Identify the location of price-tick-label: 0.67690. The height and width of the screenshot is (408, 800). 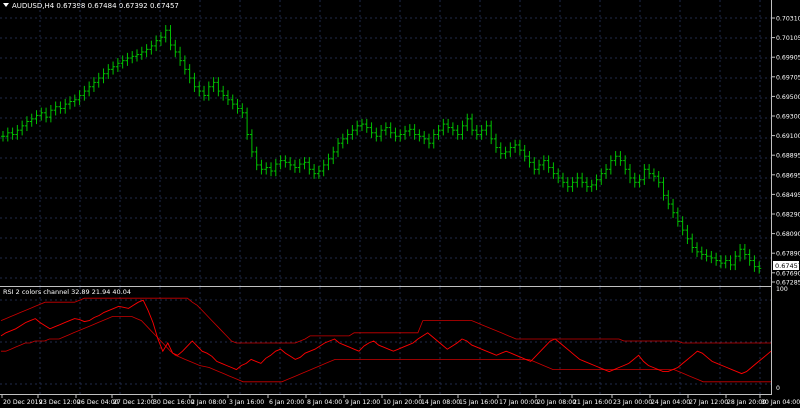
(788, 273).